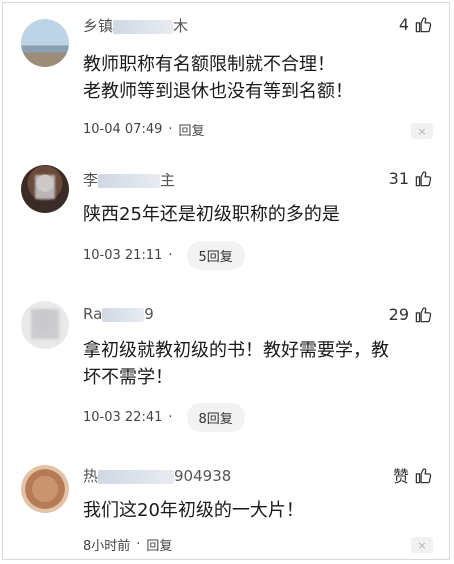 The width and height of the screenshot is (454, 564). Describe the element at coordinates (164, 417) in the screenshot. I see `comment-meta: 10-03 22:41 · 8回复` at that location.